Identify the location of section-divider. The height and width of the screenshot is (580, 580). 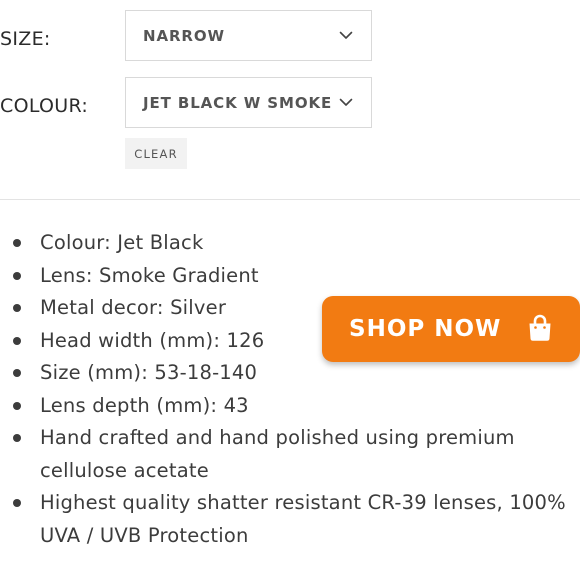
(290, 199).